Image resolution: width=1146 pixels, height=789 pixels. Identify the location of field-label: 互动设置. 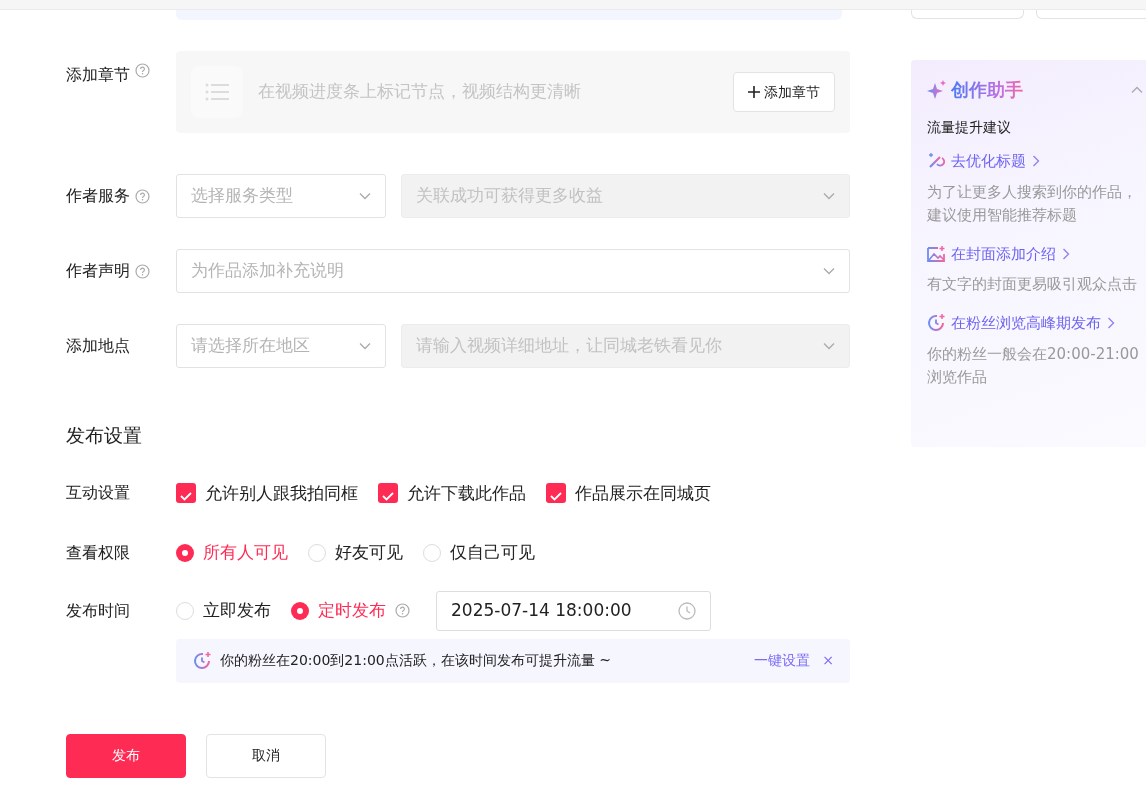
(98, 493).